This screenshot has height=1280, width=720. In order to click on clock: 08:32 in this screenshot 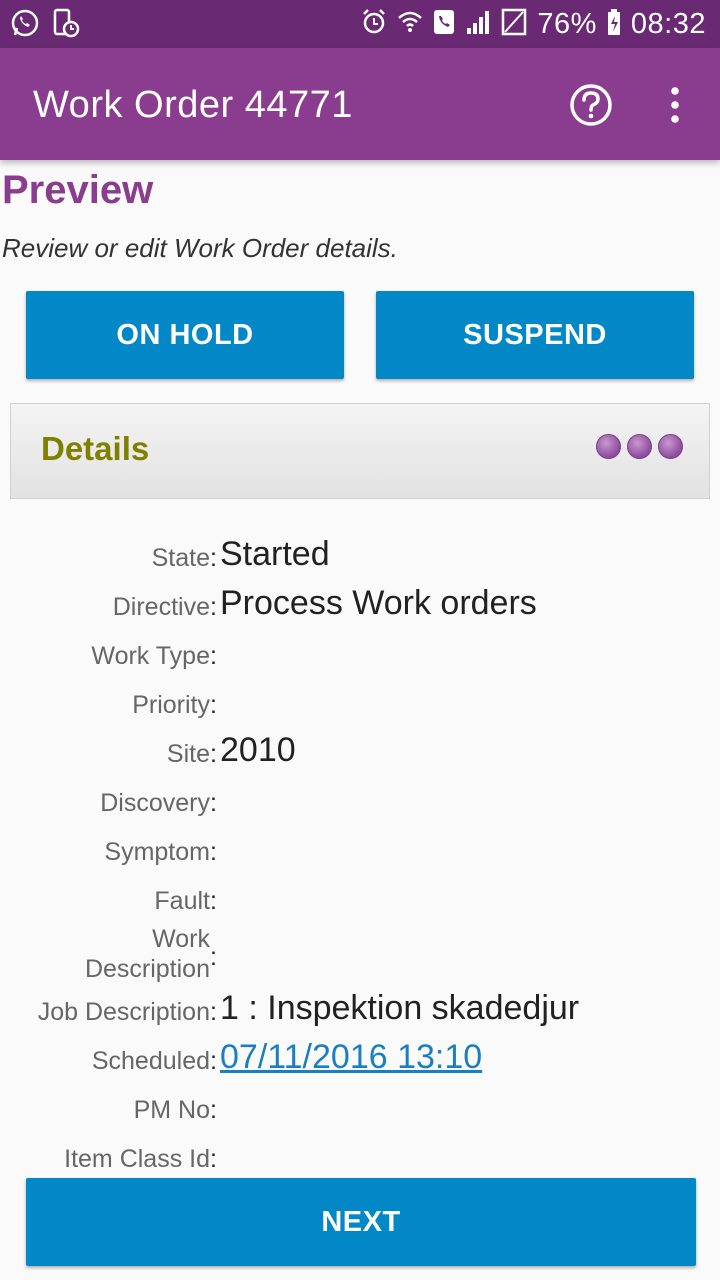, I will do `click(668, 23)`.